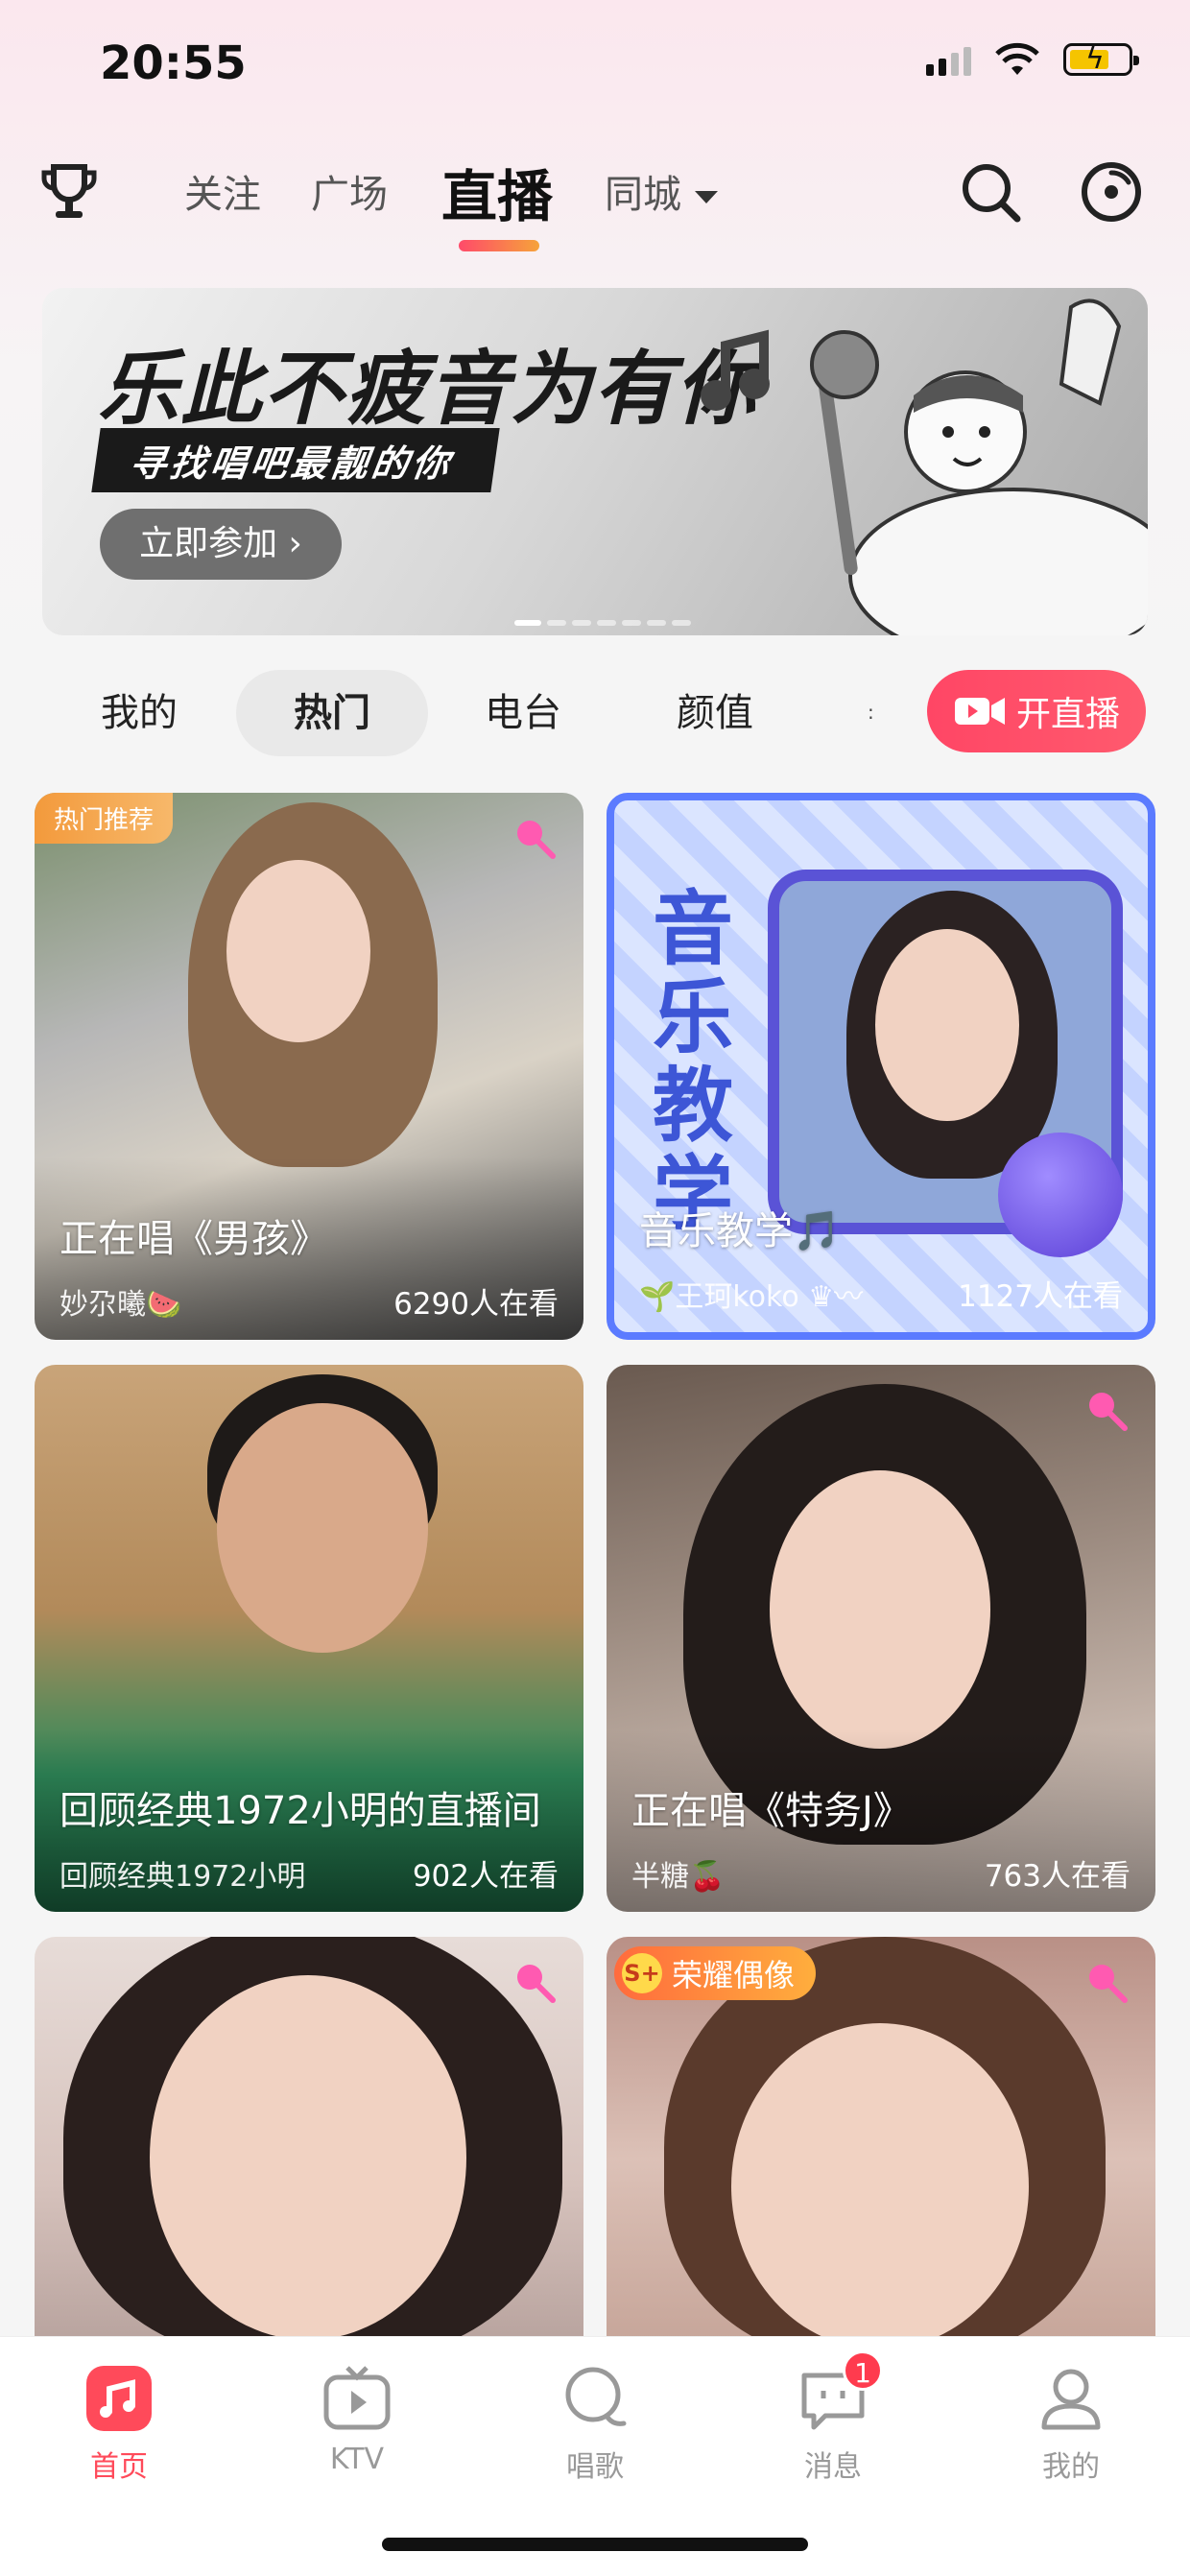 This screenshot has height=2576, width=1190. What do you see at coordinates (948, 59) in the screenshot?
I see `cellular-signal-icon` at bounding box center [948, 59].